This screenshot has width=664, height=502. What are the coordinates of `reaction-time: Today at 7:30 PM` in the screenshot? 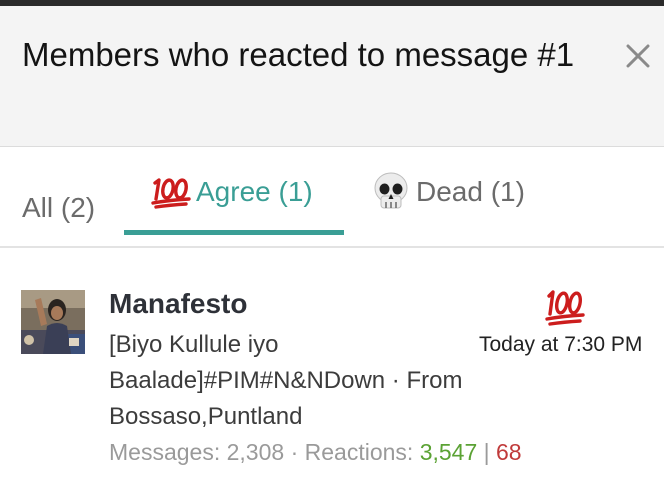 It's located at (561, 344).